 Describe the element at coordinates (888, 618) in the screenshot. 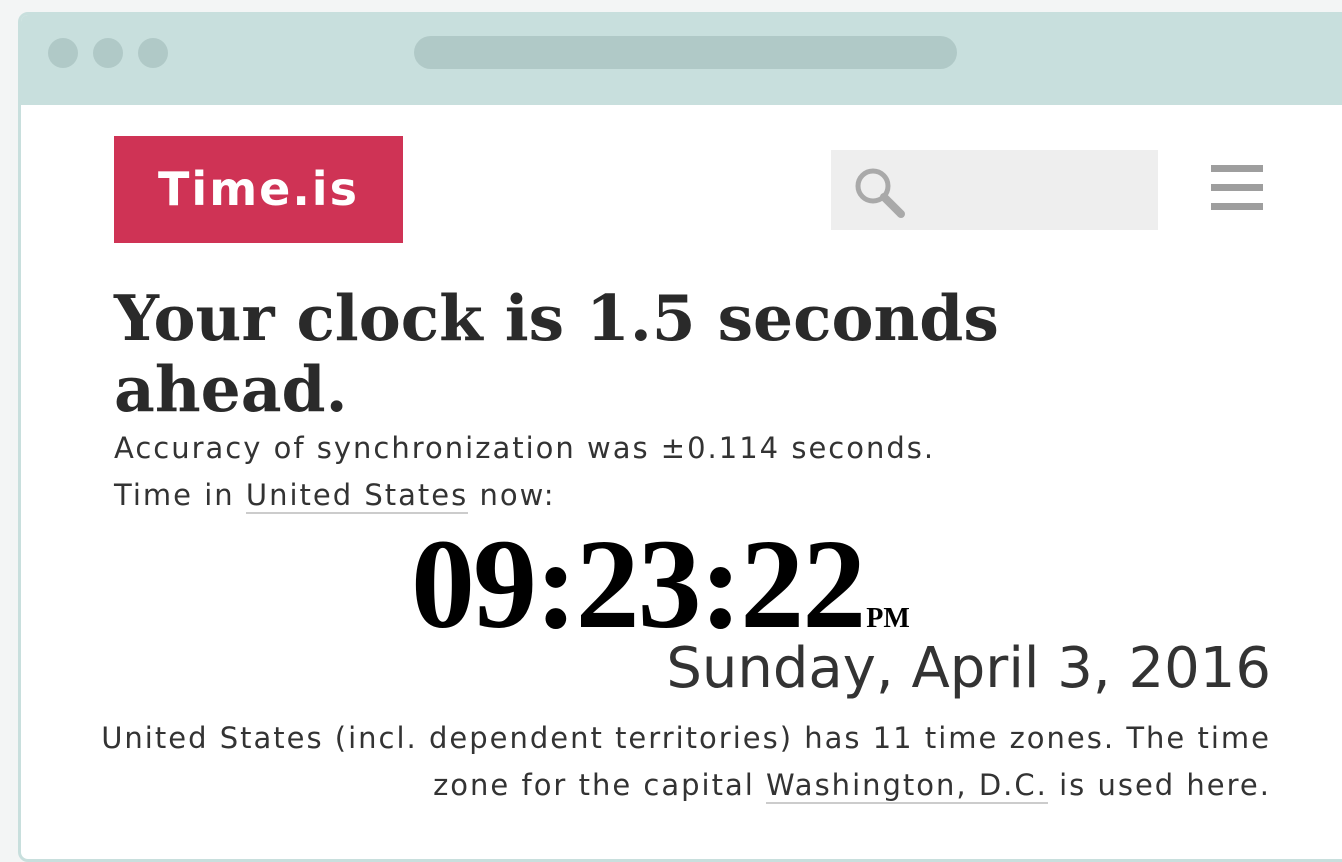

I see `clock-ampm: PM` at that location.